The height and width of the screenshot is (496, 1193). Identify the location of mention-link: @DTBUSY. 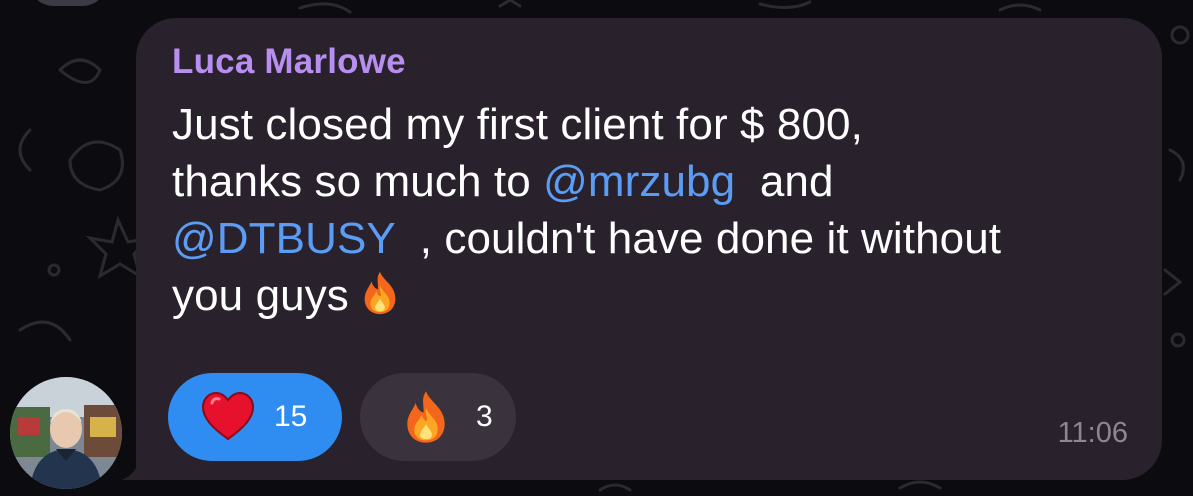
(283, 238).